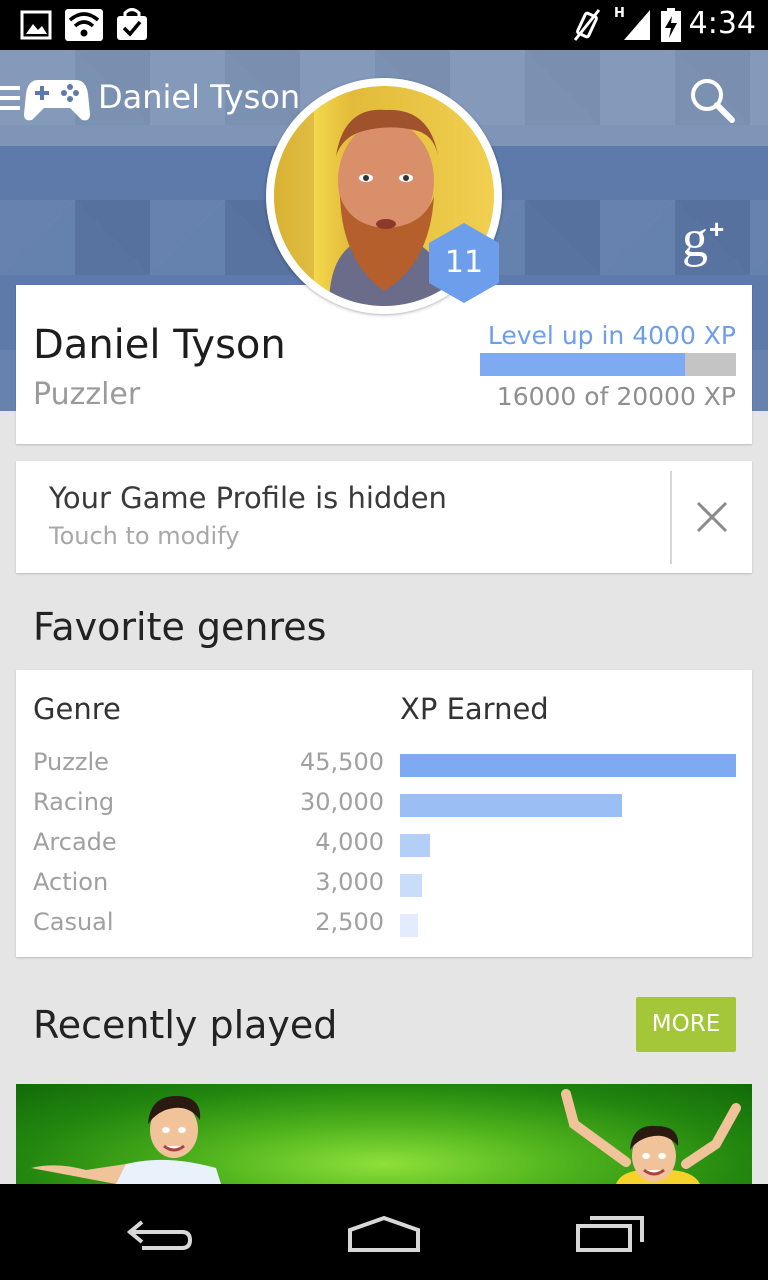 Image resolution: width=768 pixels, height=1280 pixels. What do you see at coordinates (474, 709) in the screenshot?
I see `xp-column-header: XP Earned` at bounding box center [474, 709].